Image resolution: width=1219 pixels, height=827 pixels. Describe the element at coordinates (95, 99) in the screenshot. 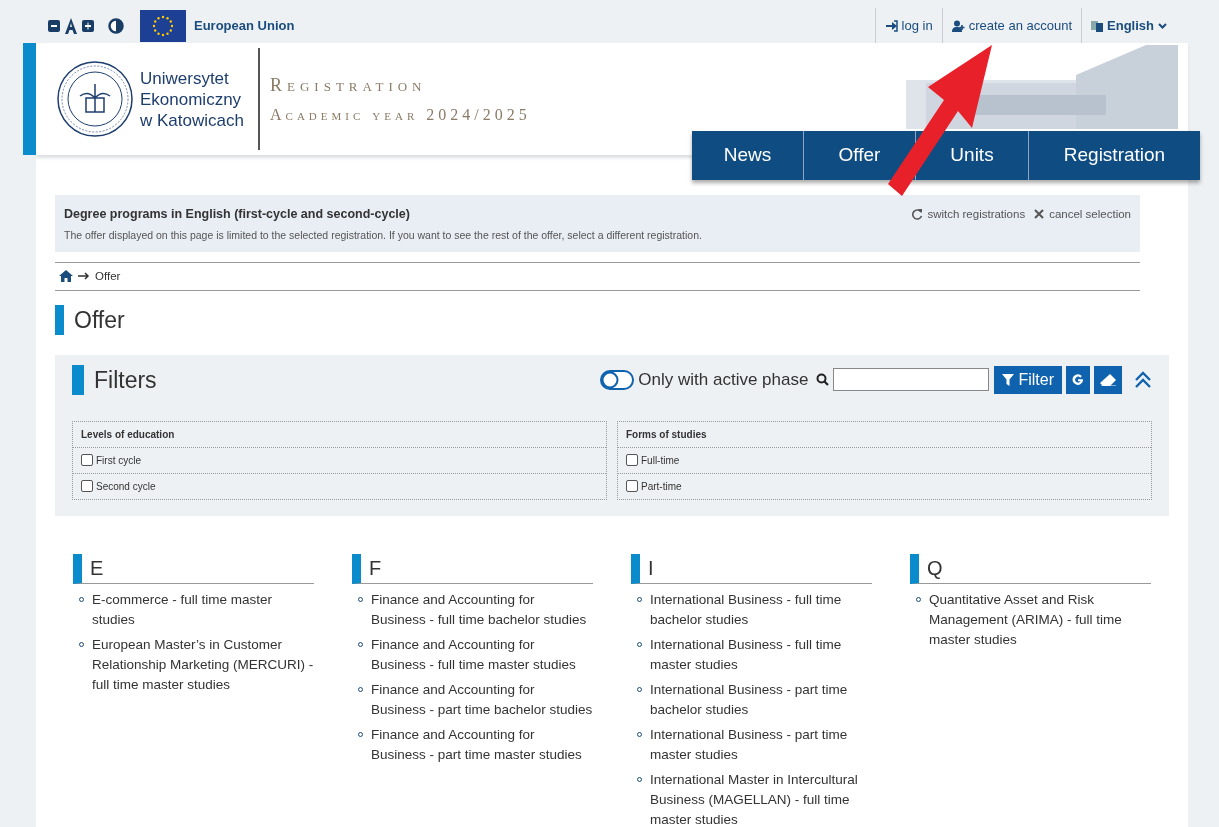

I see `university-seal-icon` at that location.